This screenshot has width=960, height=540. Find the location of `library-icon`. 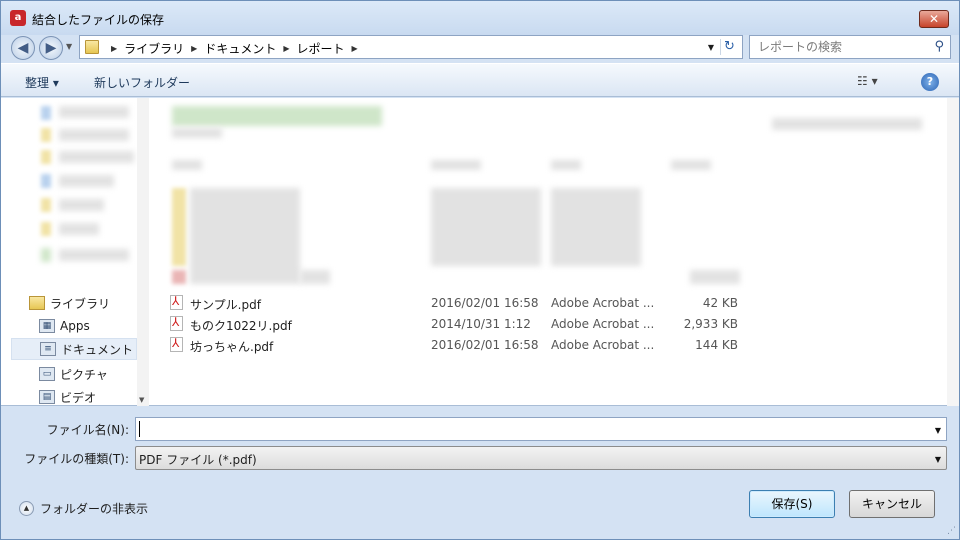

library-icon is located at coordinates (37, 303).